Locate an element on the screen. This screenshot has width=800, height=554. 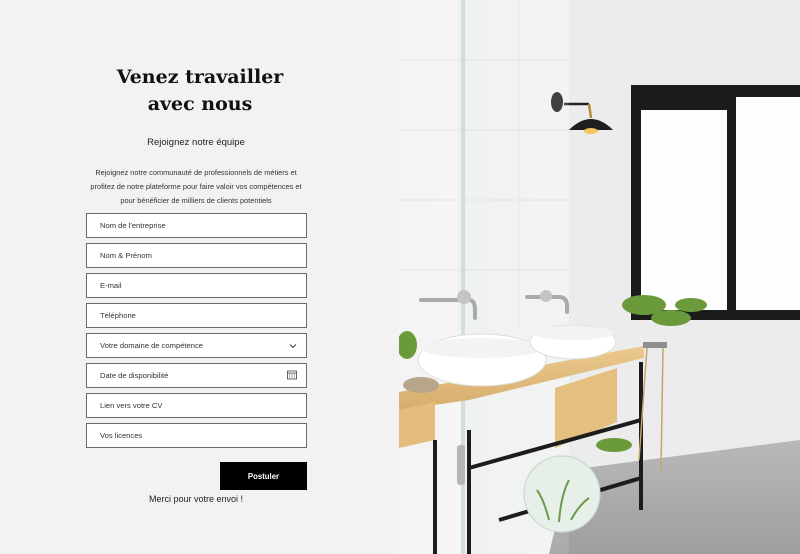
availability-date-placeholder: Date de disponibilité is located at coordinates (134, 375).